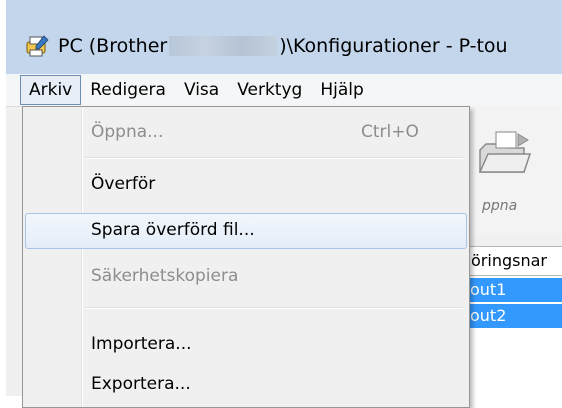  Describe the element at coordinates (393, 46) in the screenshot. I see `window-title-suffix: )\Konfigurationer - P-tou` at that location.